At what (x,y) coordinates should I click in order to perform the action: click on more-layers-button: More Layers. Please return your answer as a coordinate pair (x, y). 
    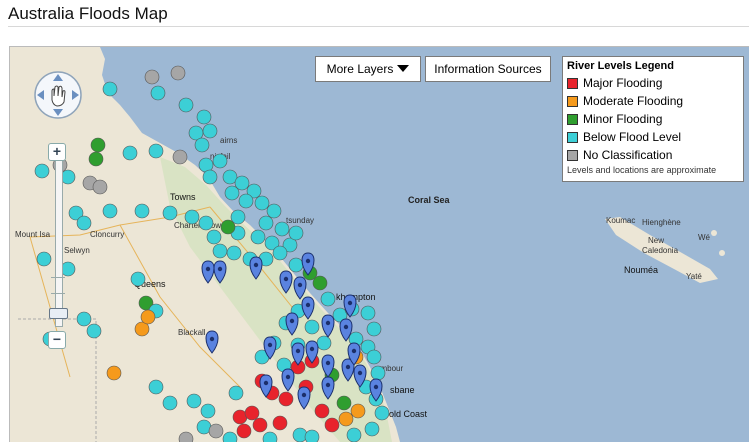
    Looking at the image, I should click on (368, 69).